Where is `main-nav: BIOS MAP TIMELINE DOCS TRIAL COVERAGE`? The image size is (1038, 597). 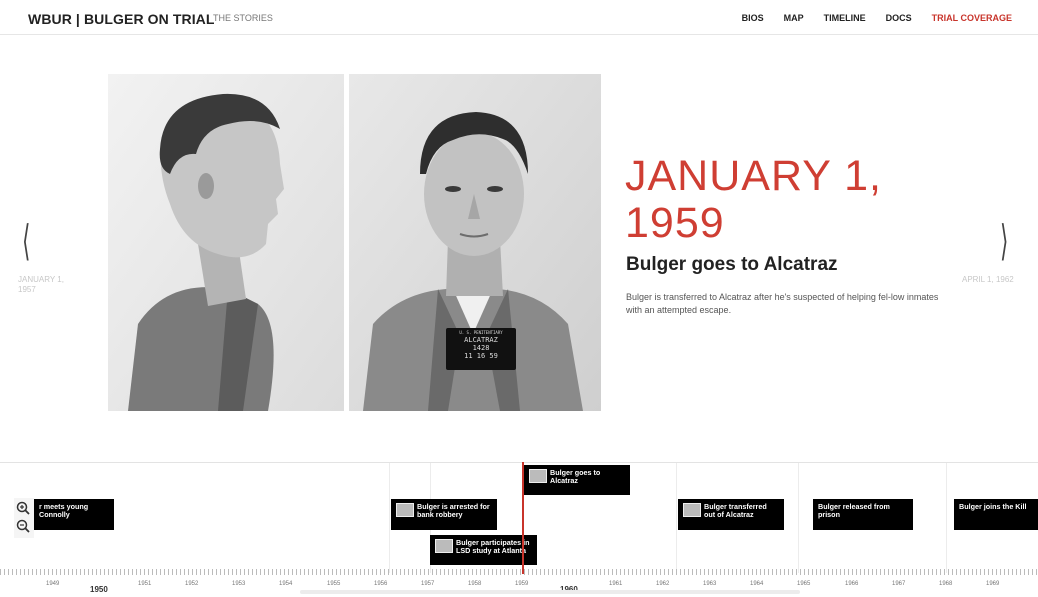 main-nav: BIOS MAP TIMELINE DOCS TRIAL COVERAGE is located at coordinates (877, 18).